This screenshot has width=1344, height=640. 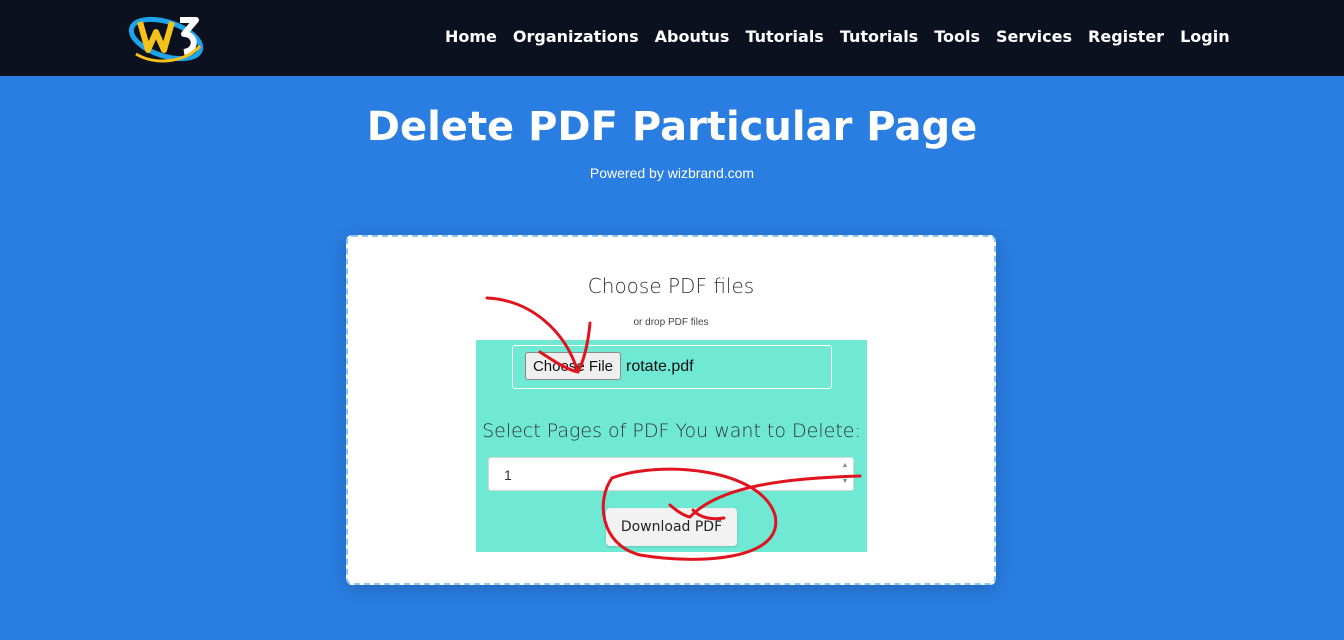 What do you see at coordinates (671, 322) in the screenshot?
I see `drop-hint: or drop PDF files` at bounding box center [671, 322].